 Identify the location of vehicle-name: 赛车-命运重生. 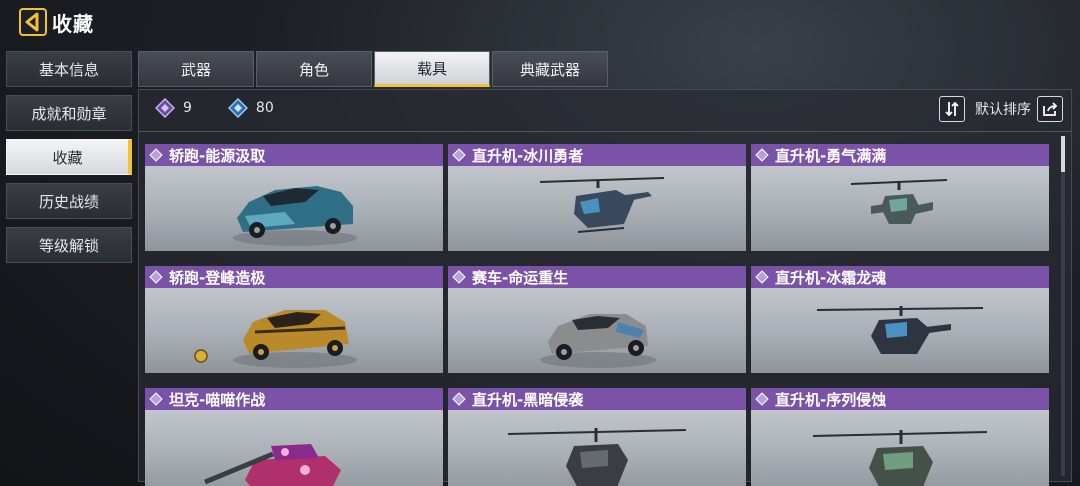
(520, 277).